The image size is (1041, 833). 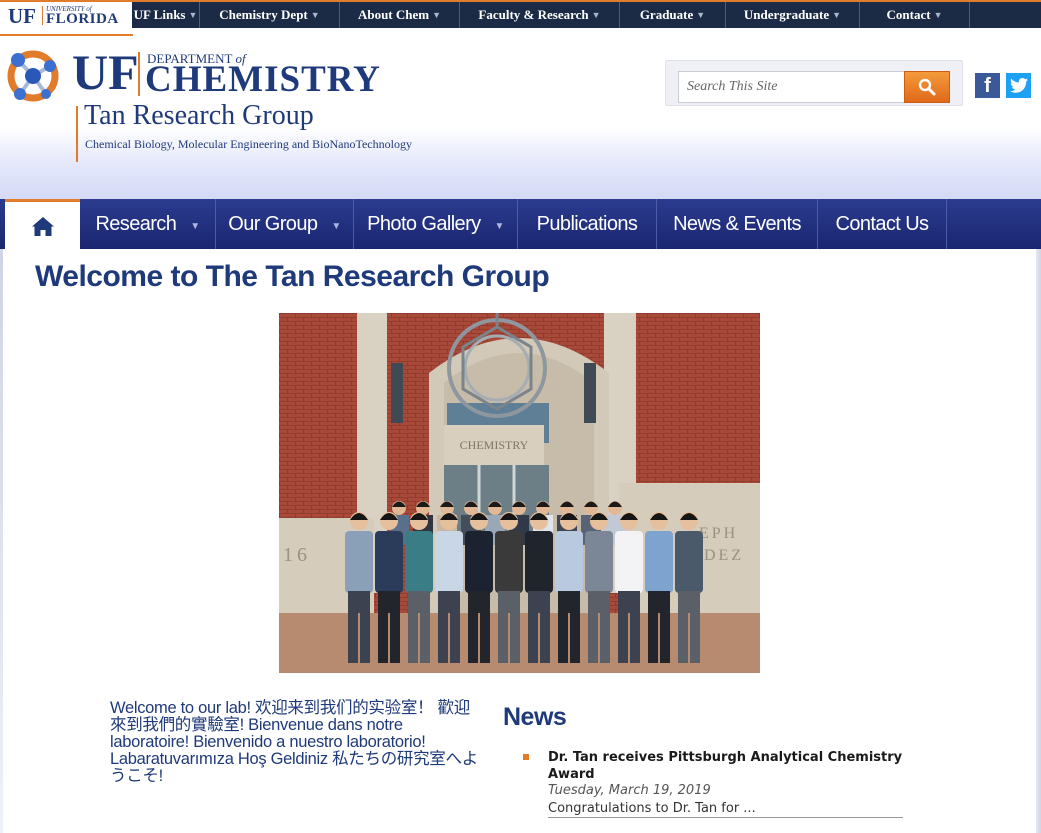 What do you see at coordinates (1018, 85) in the screenshot?
I see `twitter-icon` at bounding box center [1018, 85].